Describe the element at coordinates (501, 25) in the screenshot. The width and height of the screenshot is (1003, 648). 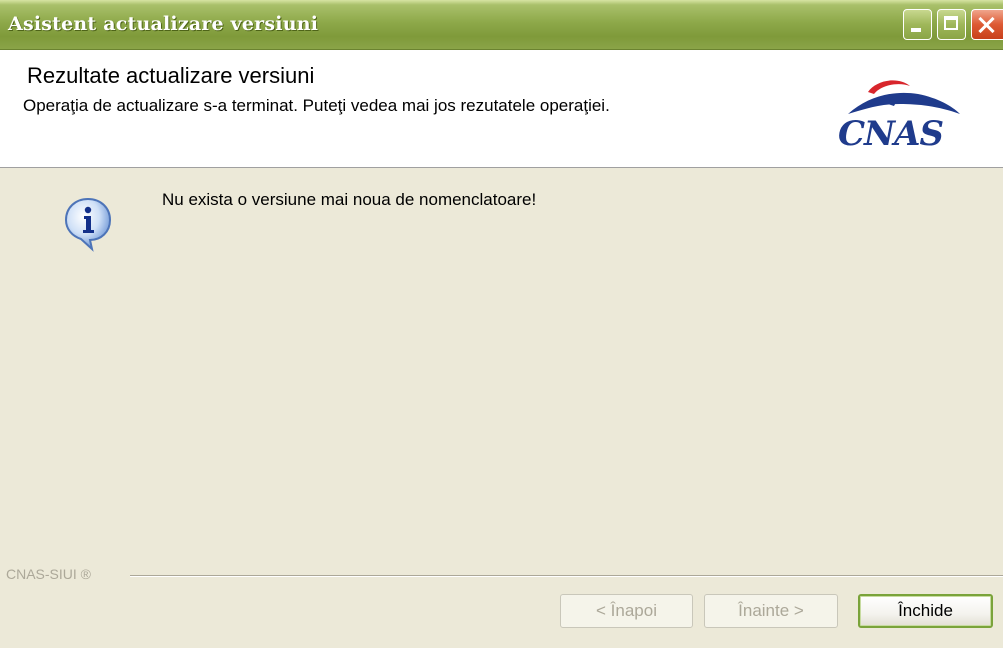
I see `title-bar: Asistent actualizare versiuni` at that location.